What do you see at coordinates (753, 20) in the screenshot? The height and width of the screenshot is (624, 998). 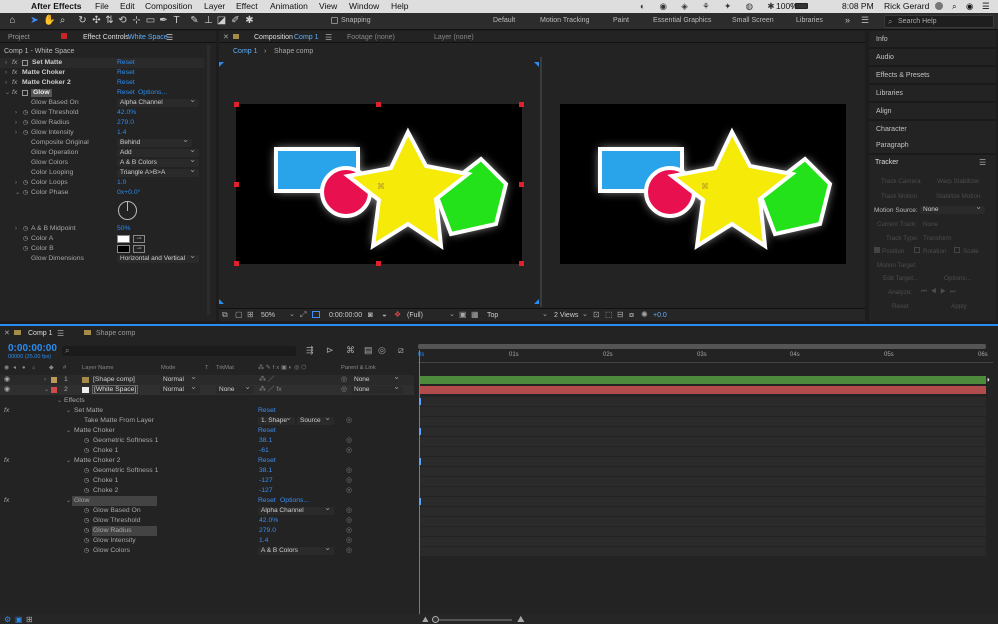 I see `workspace-small-screen: Small Screen` at bounding box center [753, 20].